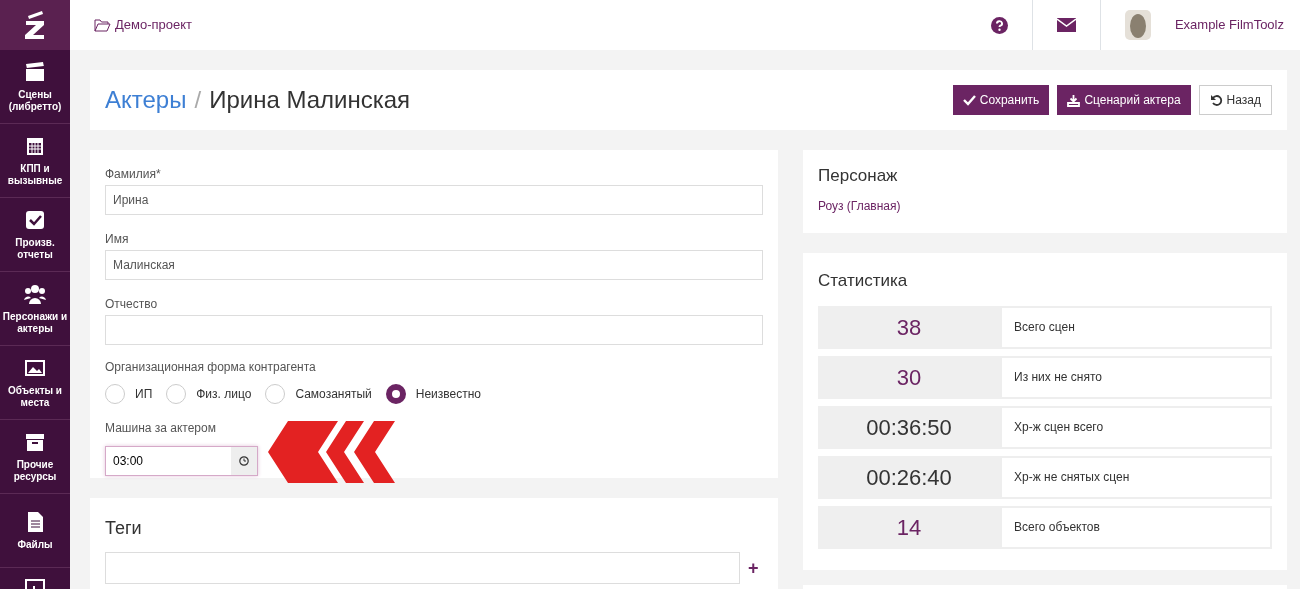 The image size is (1300, 589). What do you see at coordinates (909, 427) in the screenshot?
I see `stat-value: 00:36:50` at bounding box center [909, 427].